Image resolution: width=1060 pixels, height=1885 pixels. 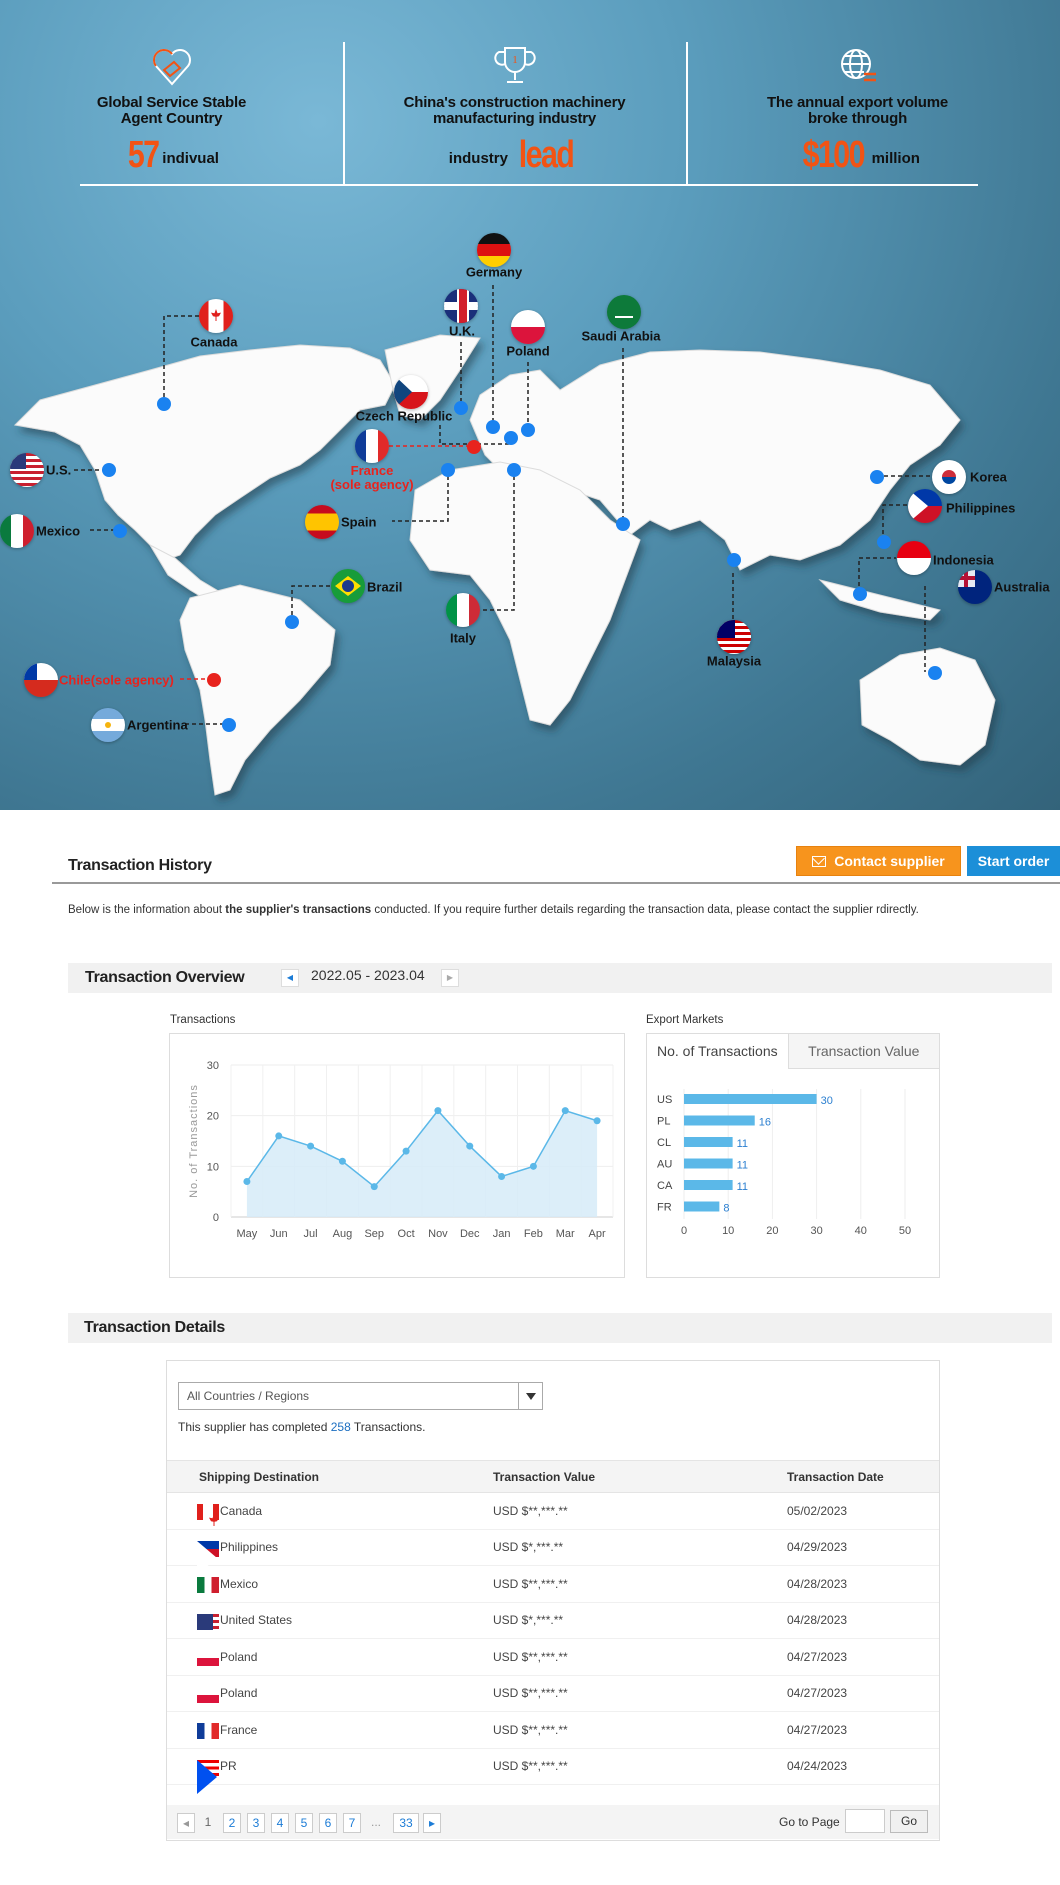 I want to click on cell-destination: Mexico, so click(x=239, y=1583).